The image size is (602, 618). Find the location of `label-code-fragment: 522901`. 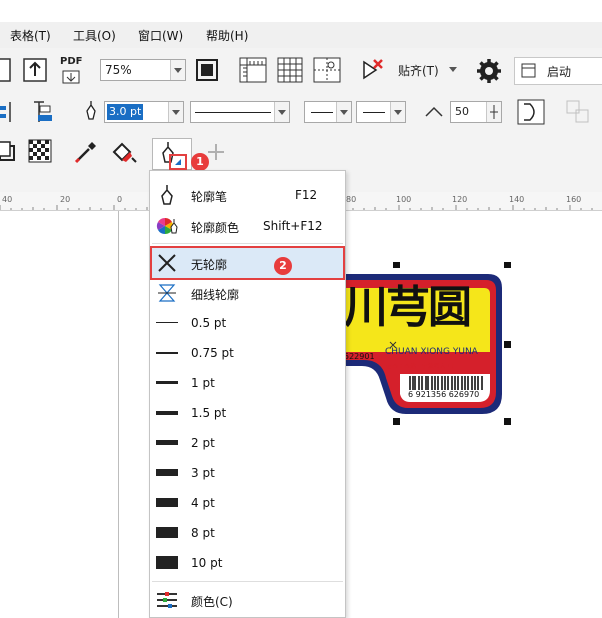

label-code-fragment: 522901 is located at coordinates (359, 356).